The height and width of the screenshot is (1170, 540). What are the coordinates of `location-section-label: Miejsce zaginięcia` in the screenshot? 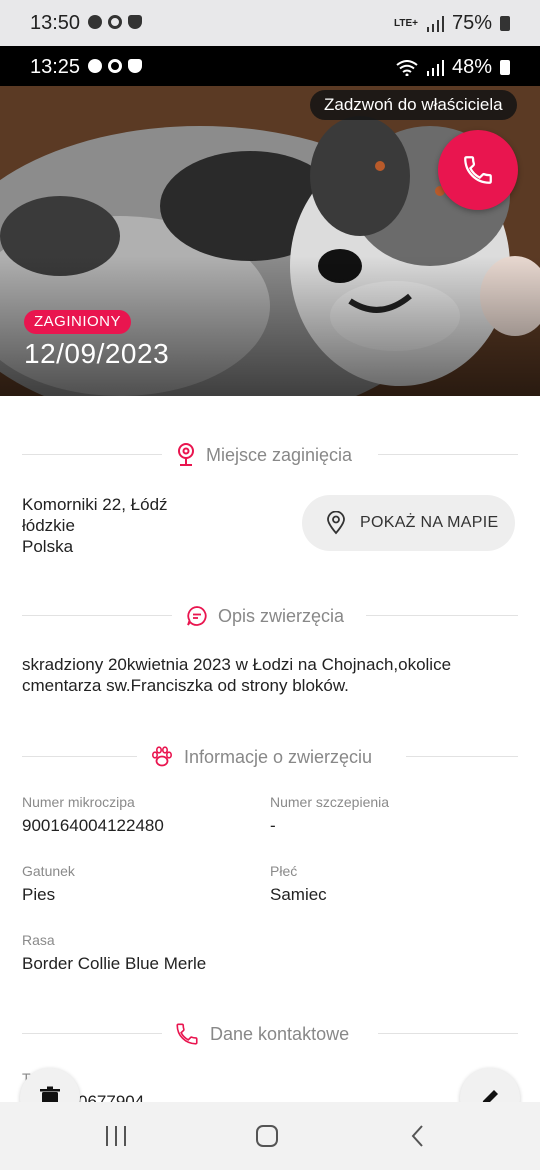 It's located at (279, 454).